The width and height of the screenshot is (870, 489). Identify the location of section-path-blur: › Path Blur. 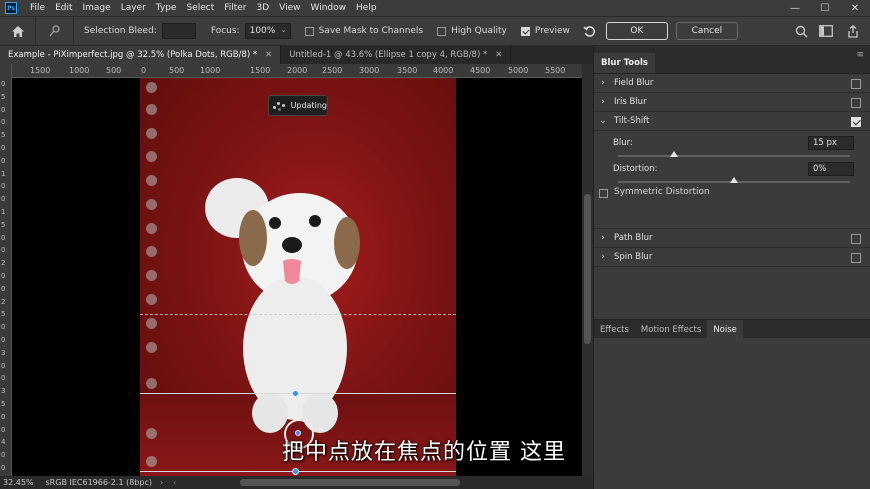
(732, 238).